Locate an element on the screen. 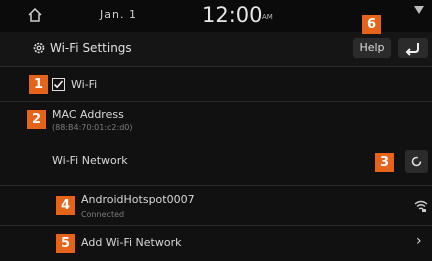  network-name: AndroidHotspot0007 is located at coordinates (138, 199).